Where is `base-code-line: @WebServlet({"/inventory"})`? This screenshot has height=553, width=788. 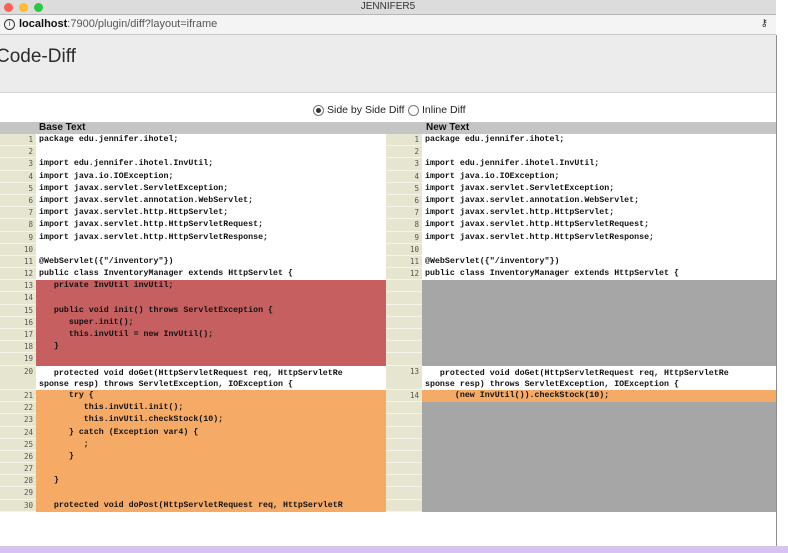
base-code-line: @WebServlet({"/inventory"}) is located at coordinates (211, 262).